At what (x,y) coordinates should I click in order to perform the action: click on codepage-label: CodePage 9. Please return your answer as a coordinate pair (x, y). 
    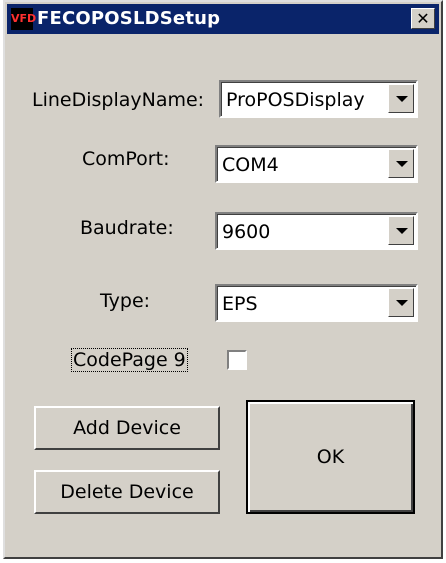
    Looking at the image, I should click on (129, 360).